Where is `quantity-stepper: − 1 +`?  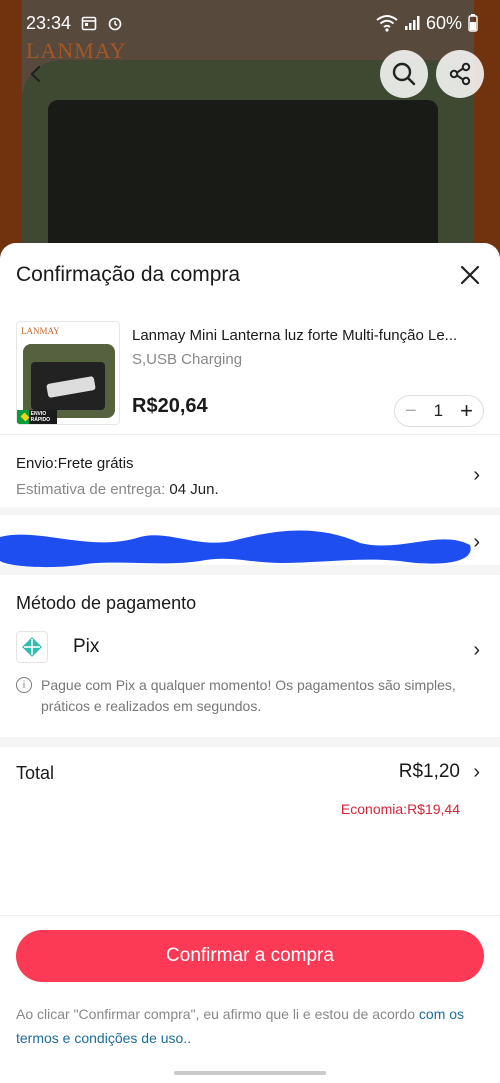
quantity-stepper: − 1 + is located at coordinates (439, 411).